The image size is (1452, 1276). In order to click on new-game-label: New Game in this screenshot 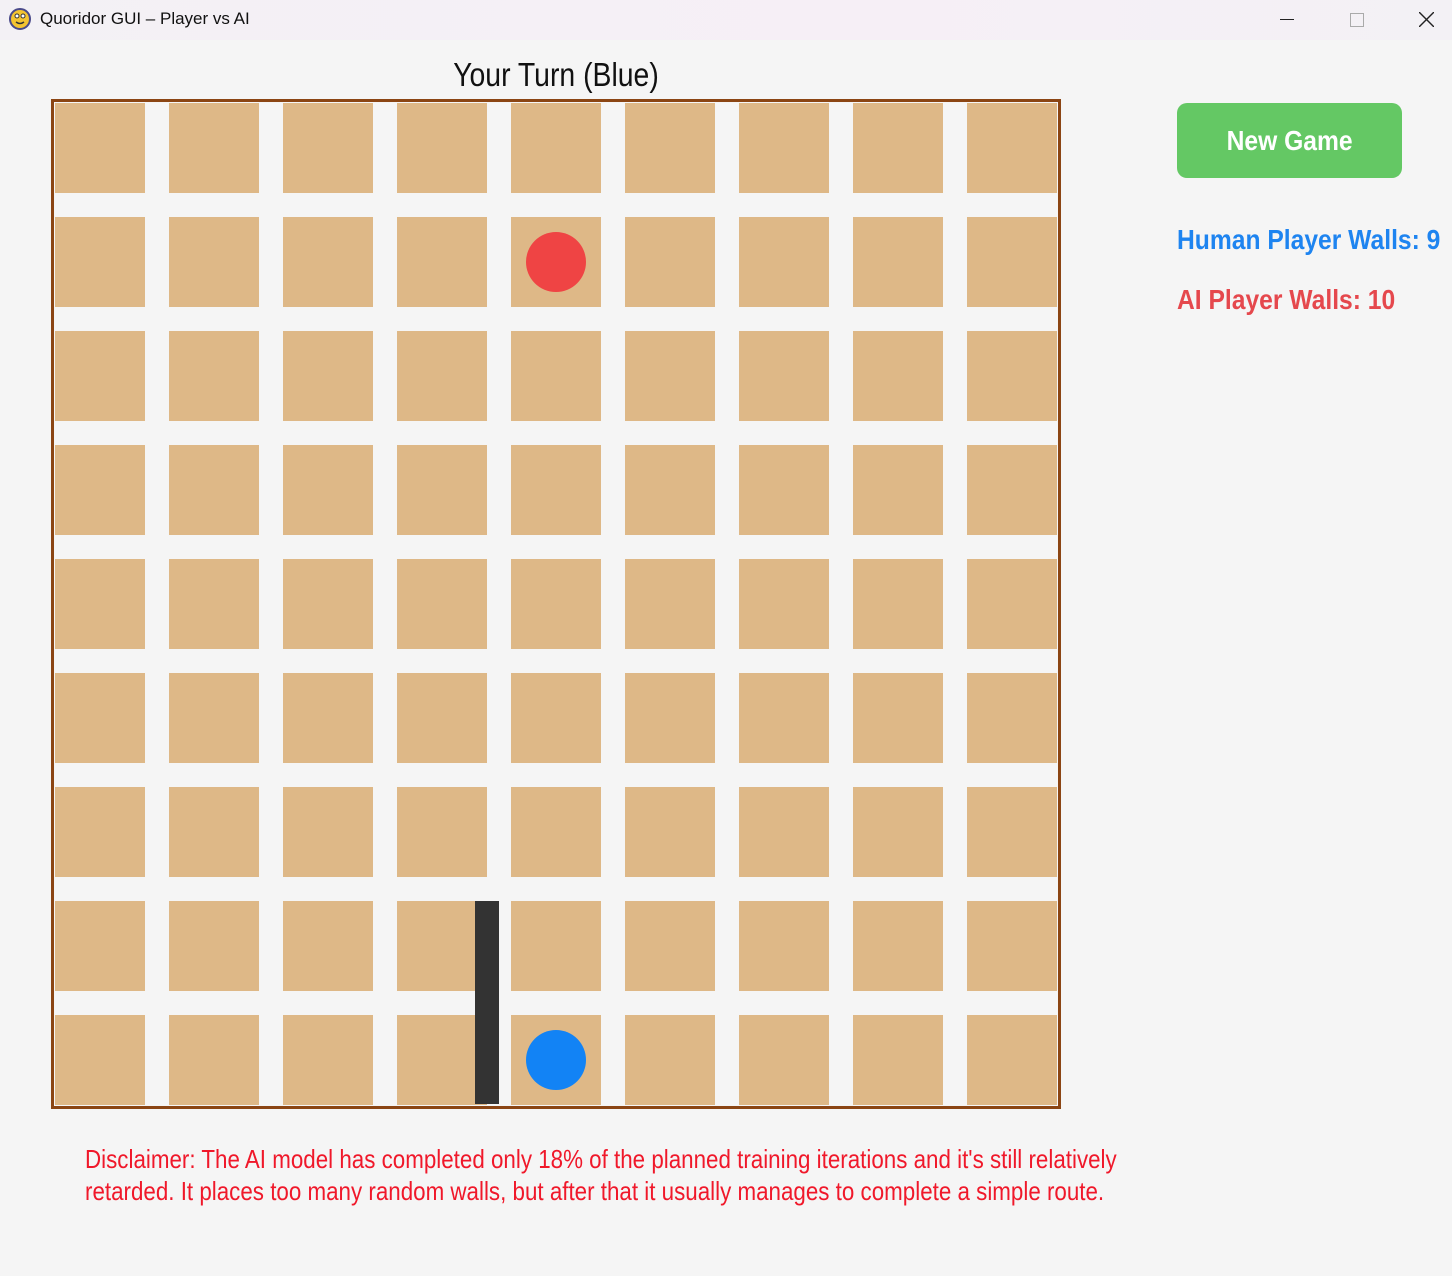, I will do `click(1289, 140)`.